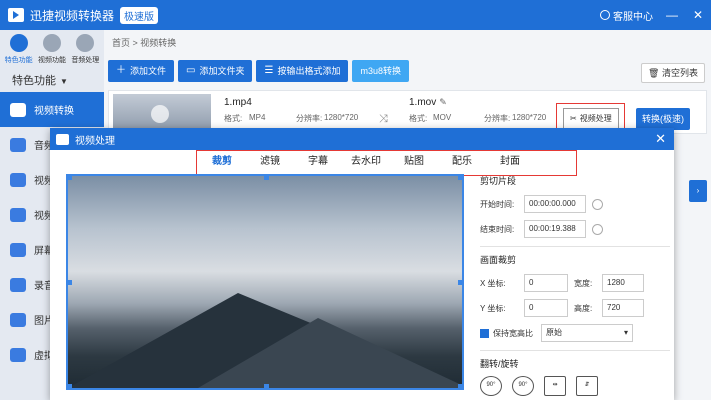 This screenshot has width=711, height=400. What do you see at coordinates (139, 15) in the screenshot?
I see `edition-badge: 极速版` at bounding box center [139, 15].